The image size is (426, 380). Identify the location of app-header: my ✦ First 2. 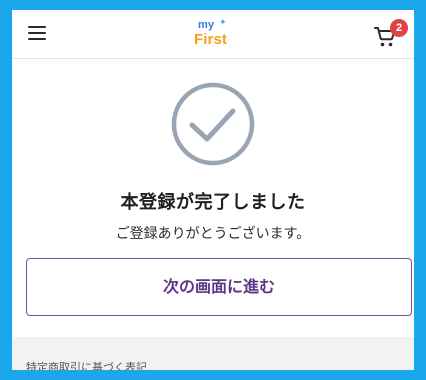
(213, 34).